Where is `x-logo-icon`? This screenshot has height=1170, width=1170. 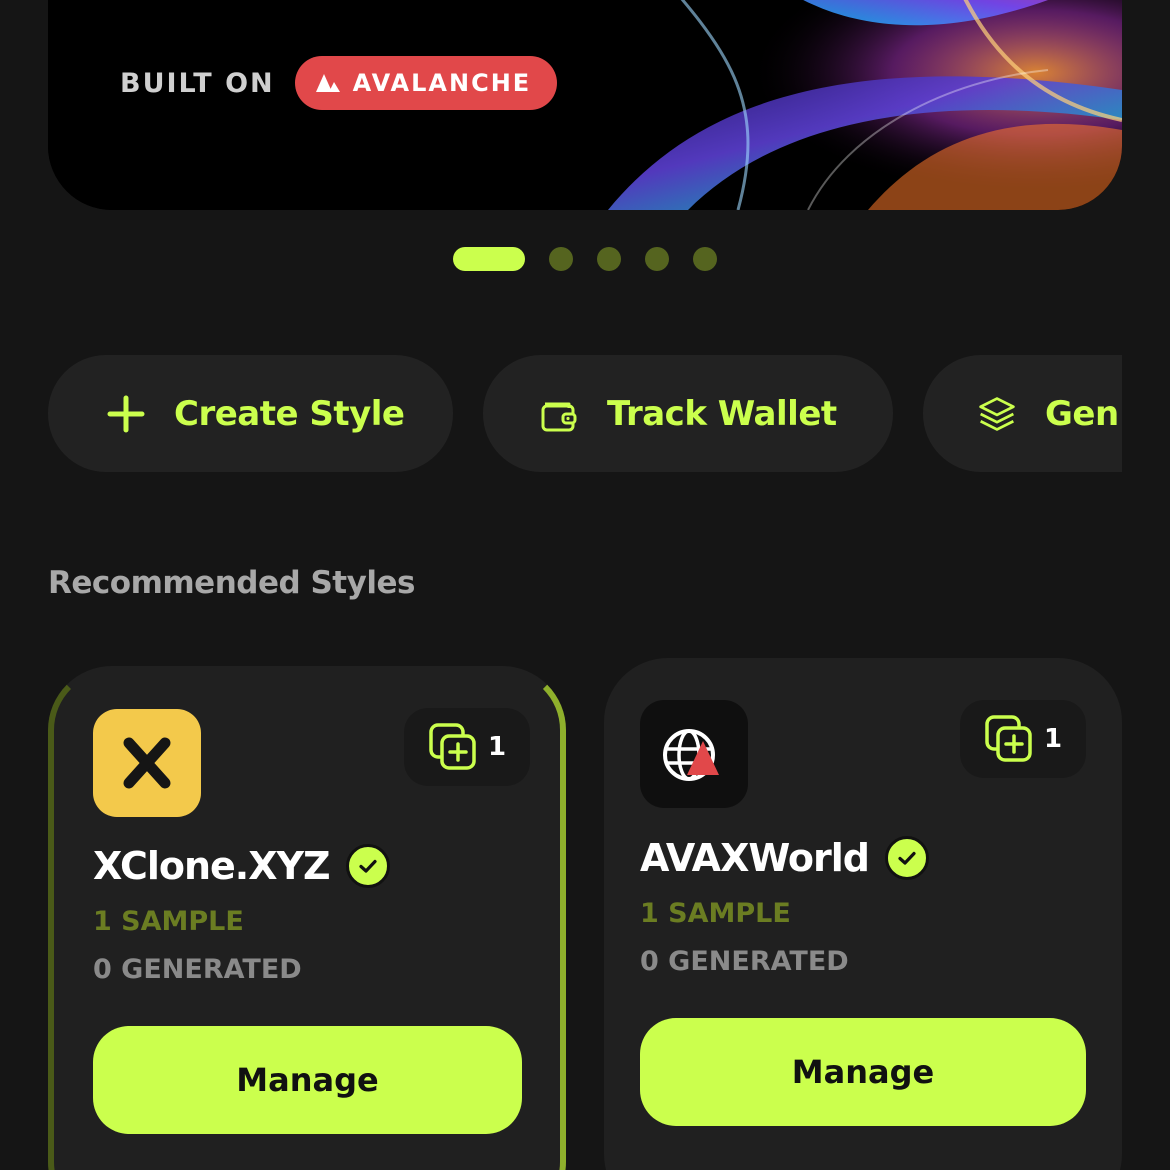
x-logo-icon is located at coordinates (147, 763).